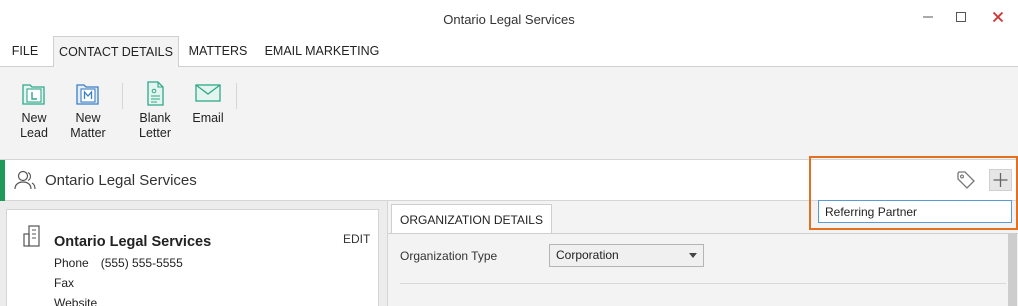 This screenshot has width=1018, height=306. What do you see at coordinates (626, 255) in the screenshot?
I see `organization-type-select: Corporation` at bounding box center [626, 255].